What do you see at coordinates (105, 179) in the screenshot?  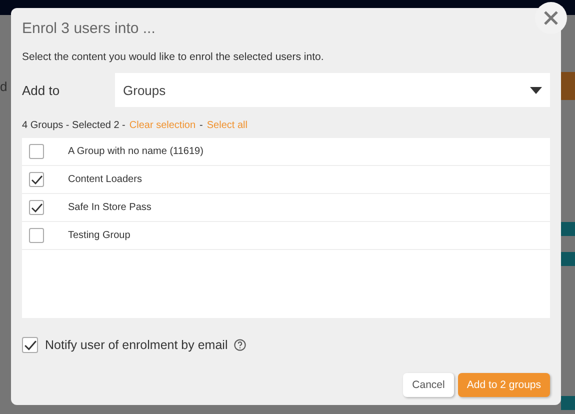 I see `group-name: Content Loaders` at bounding box center [105, 179].